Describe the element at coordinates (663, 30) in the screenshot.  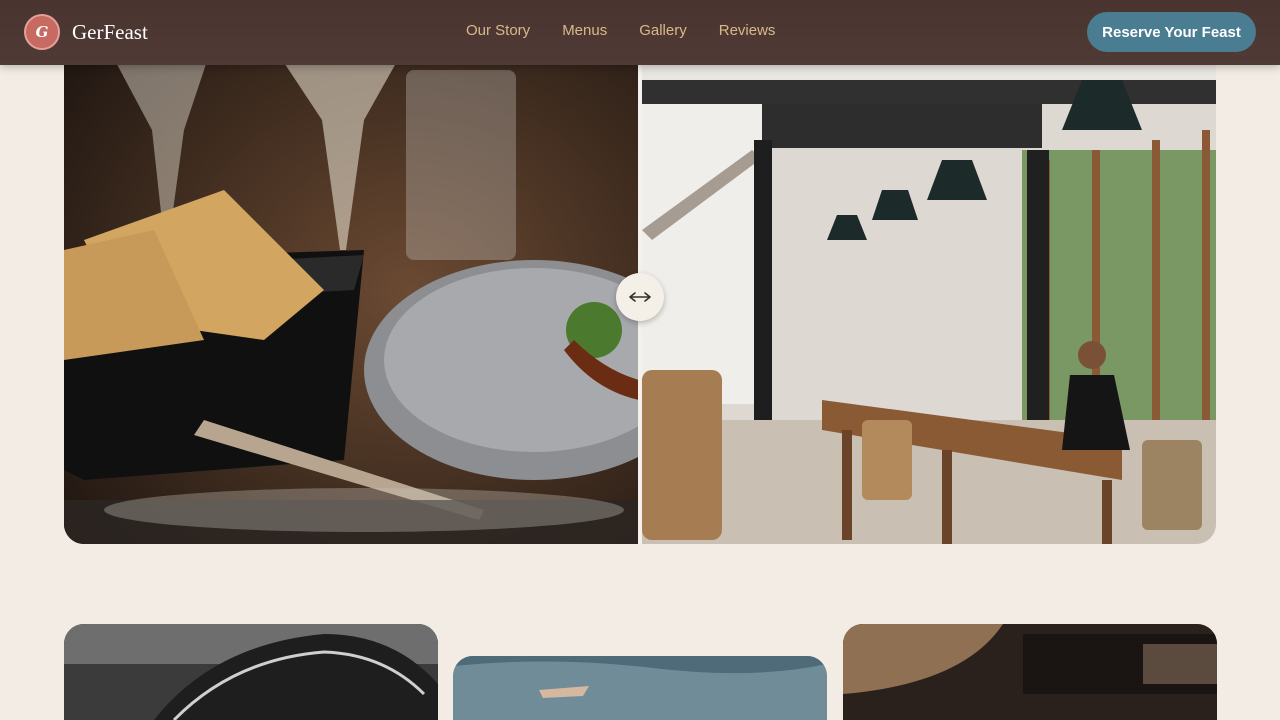
I see `nav-gallery: Gallery` at that location.